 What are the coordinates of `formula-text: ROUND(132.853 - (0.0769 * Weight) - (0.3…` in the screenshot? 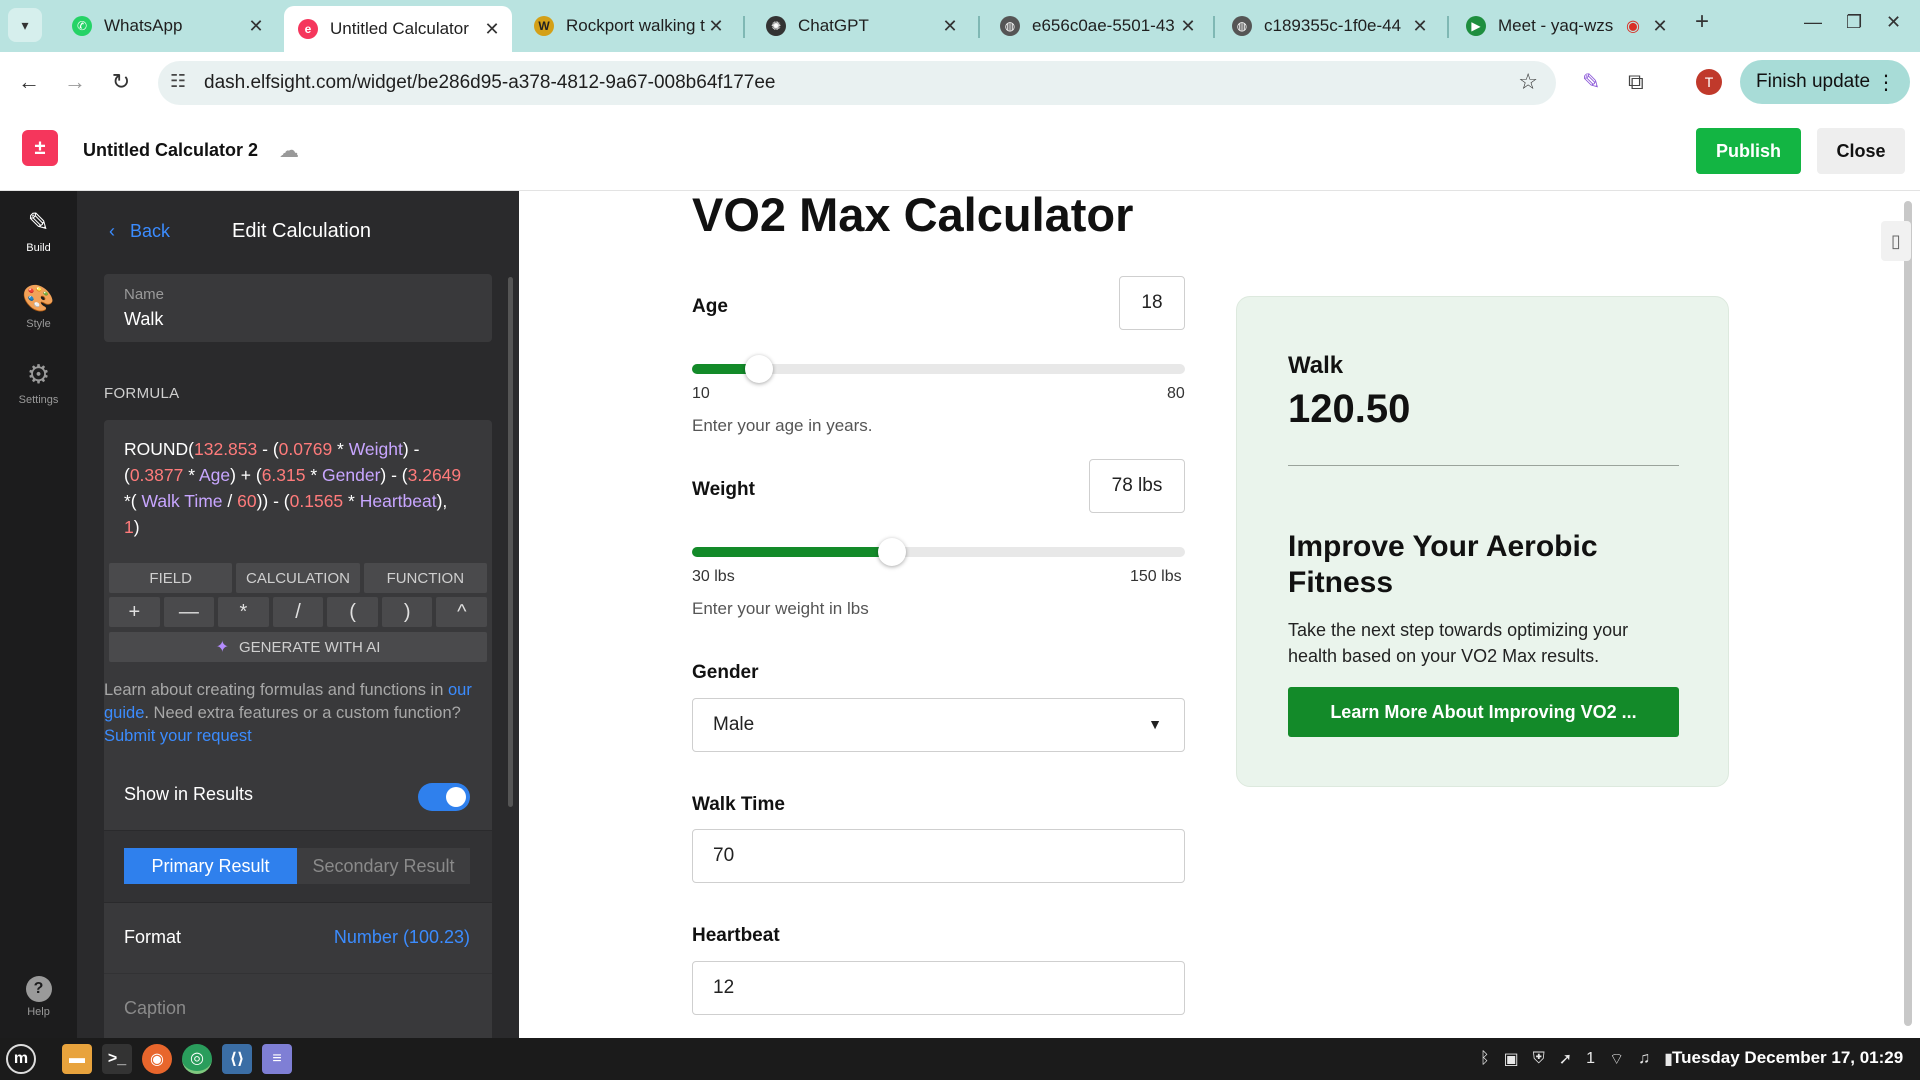 It's located at (294, 488).